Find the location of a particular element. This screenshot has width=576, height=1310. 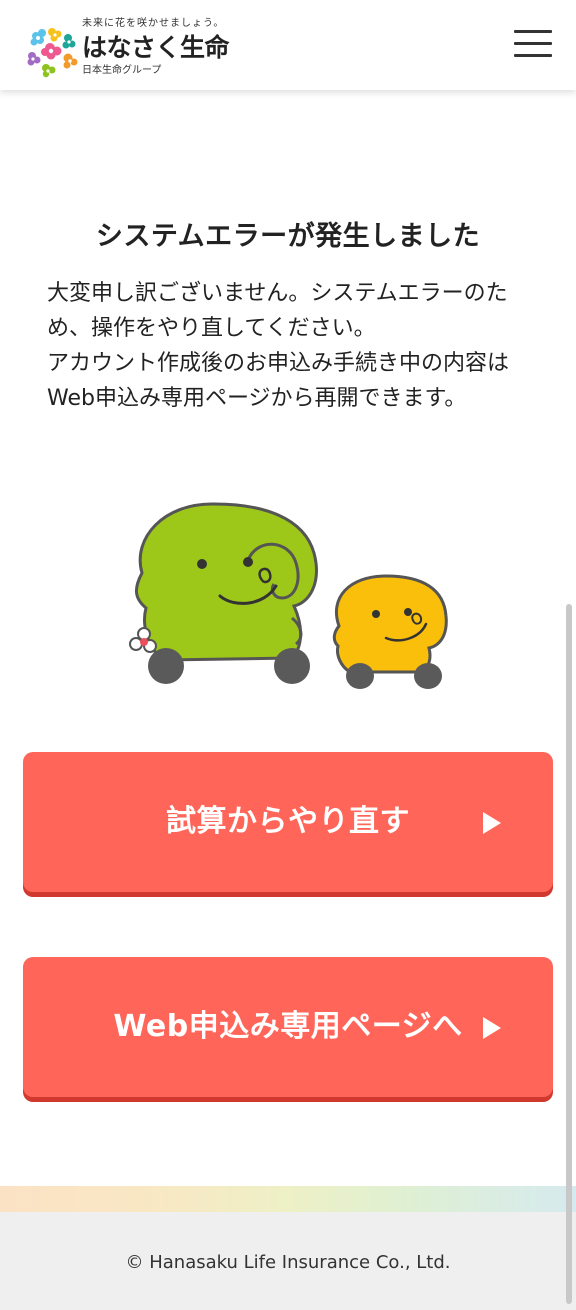

restart-simulation-button: 試算からやり直す is located at coordinates (288, 822).